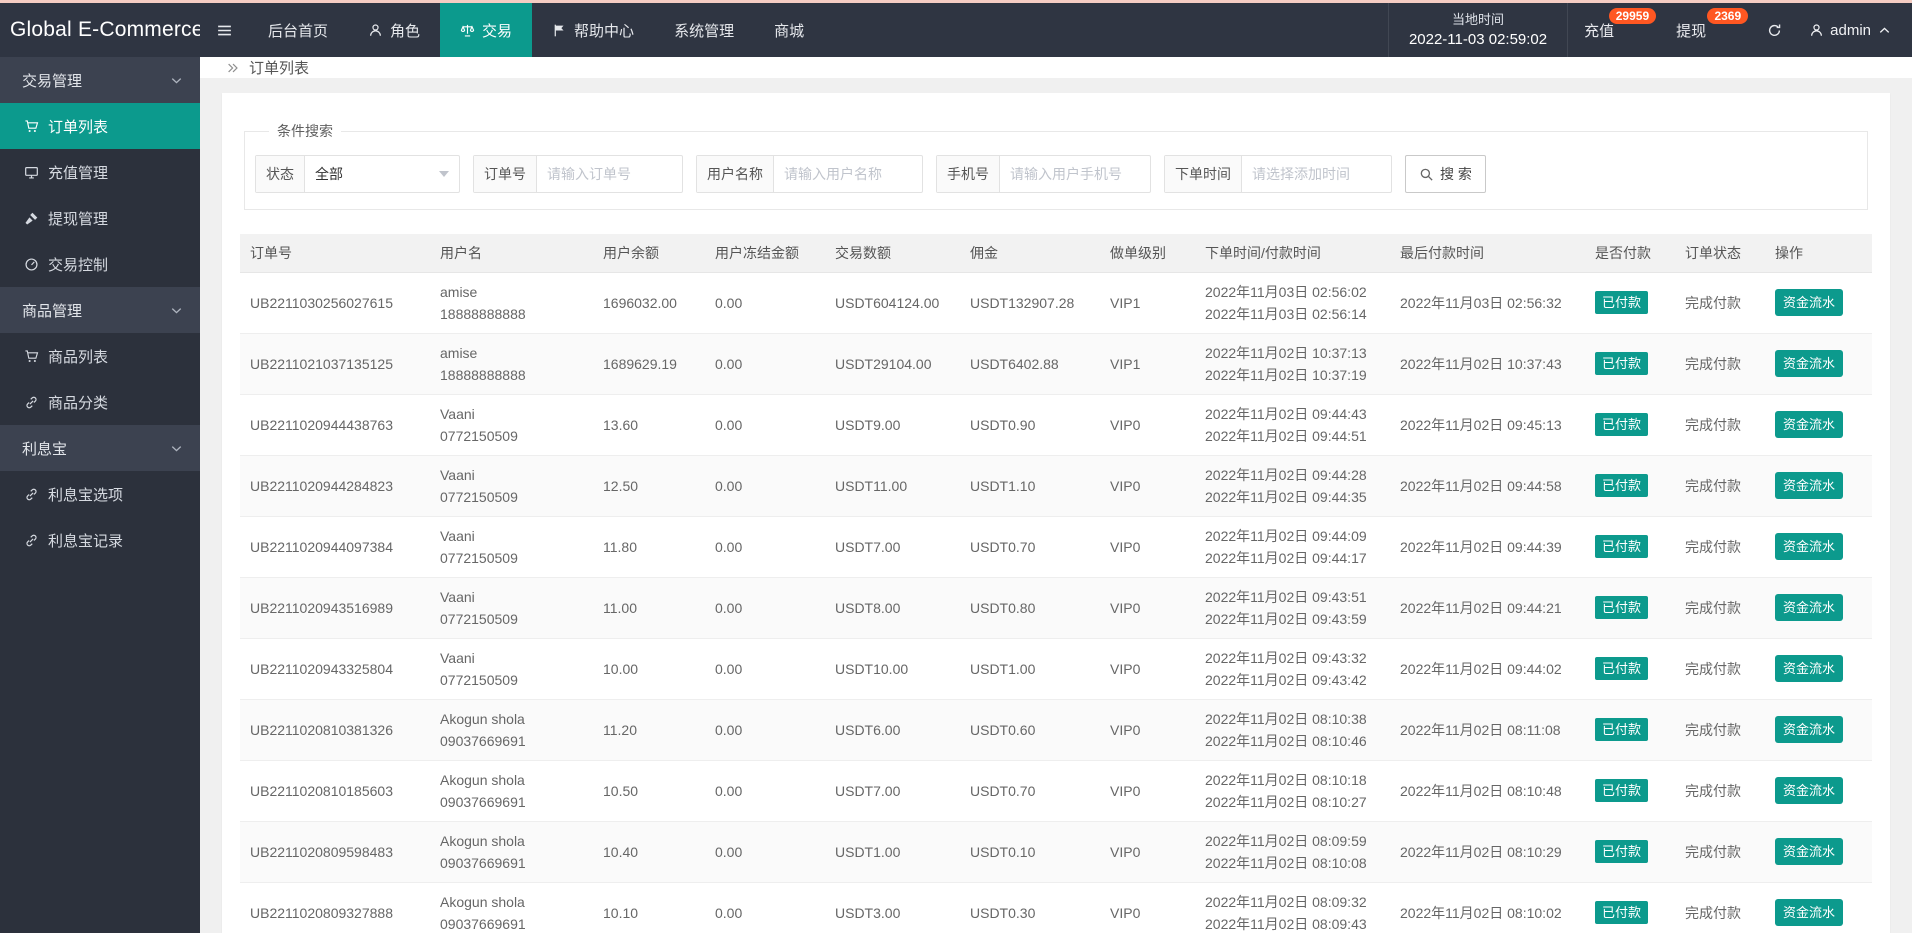 The height and width of the screenshot is (933, 1912). I want to click on user-balance: 13.60, so click(621, 424).